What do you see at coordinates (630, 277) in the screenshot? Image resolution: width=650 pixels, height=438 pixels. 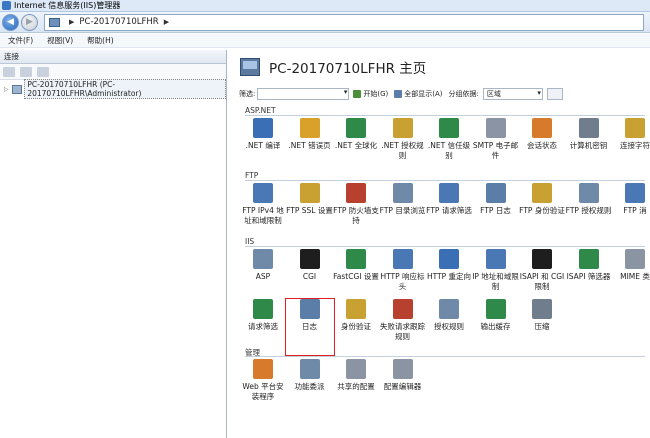 I see `feature-item: MIME 类` at bounding box center [630, 277].